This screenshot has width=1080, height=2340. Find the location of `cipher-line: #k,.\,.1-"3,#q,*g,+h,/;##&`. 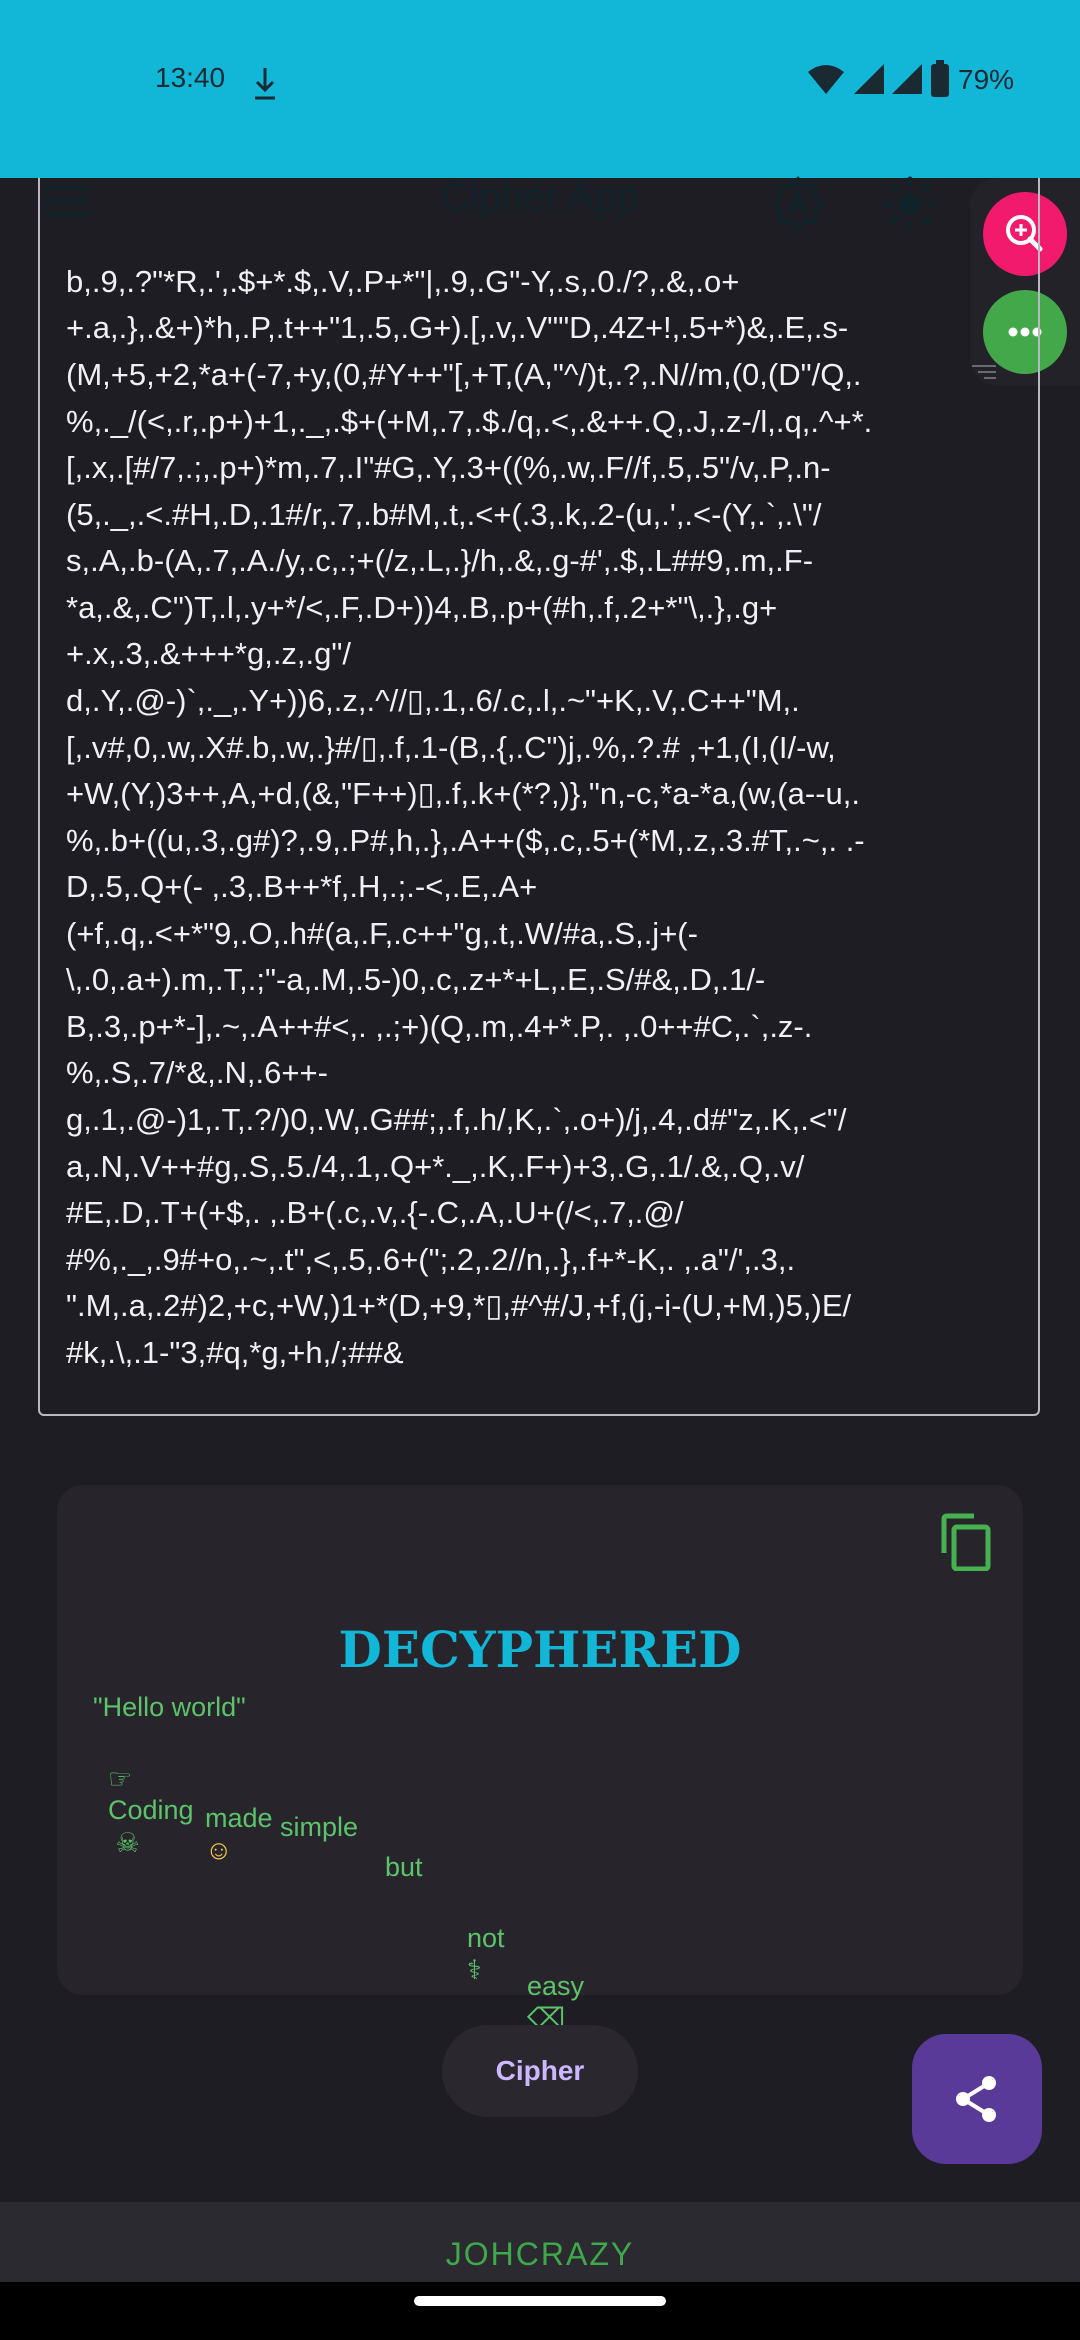

cipher-line: #k,.\,.1-"3,#q,*g,+h,/;##& is located at coordinates (235, 1352).